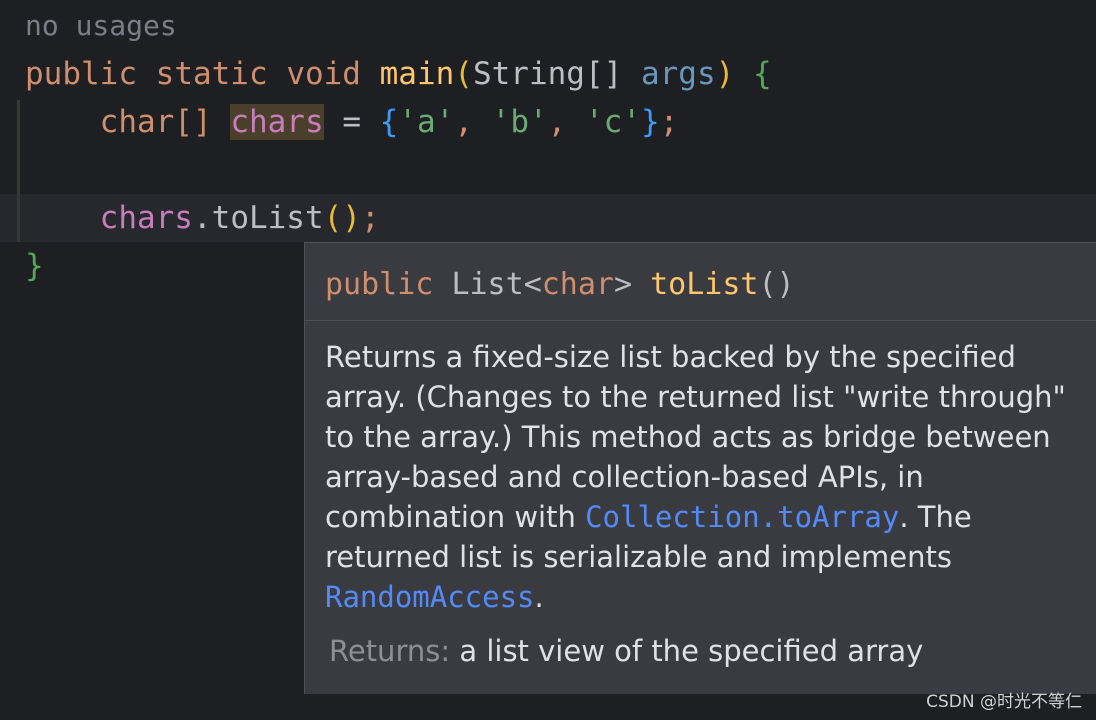 The height and width of the screenshot is (720, 1096). What do you see at coordinates (277, 122) in the screenshot?
I see `variable-chars-highlighted: chars` at bounding box center [277, 122].